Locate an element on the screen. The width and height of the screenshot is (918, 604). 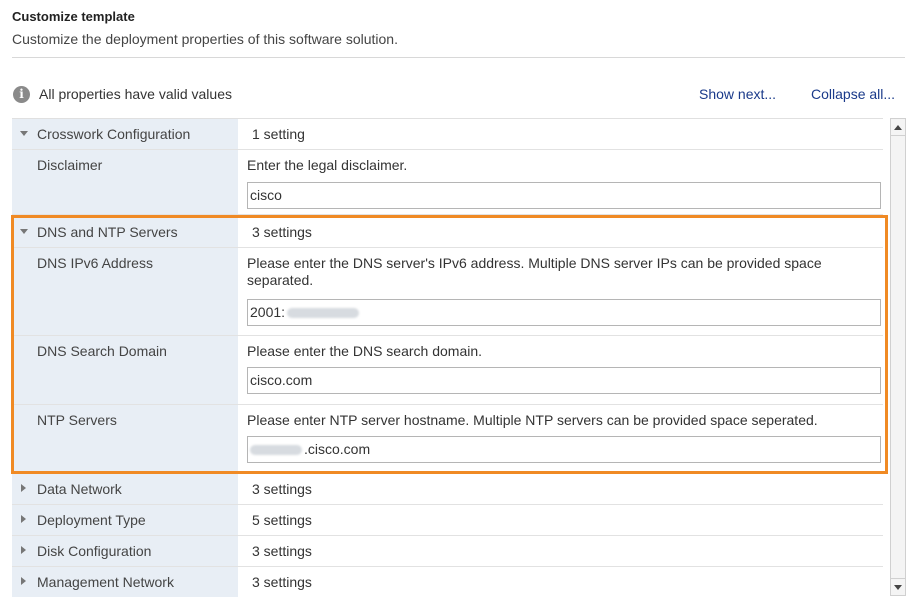
group-label: Management Network is located at coordinates (105, 582).